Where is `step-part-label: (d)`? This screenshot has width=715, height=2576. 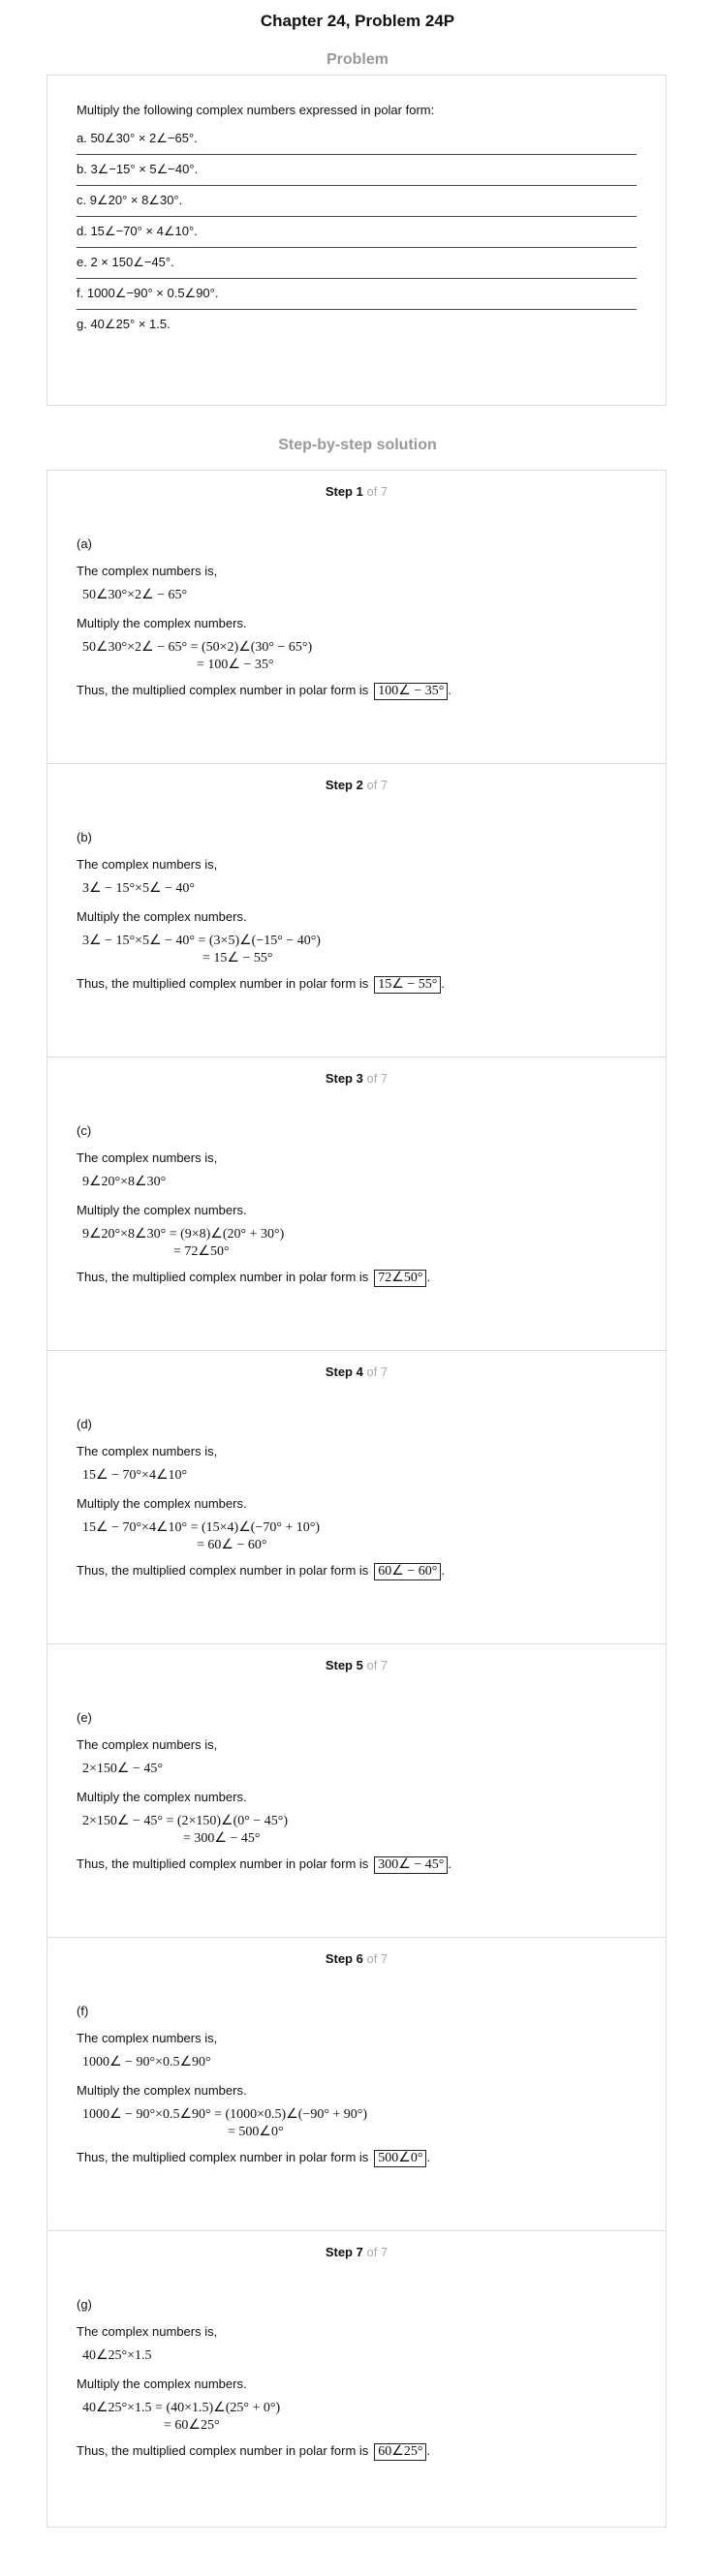
step-part-label: (d) is located at coordinates (84, 1424).